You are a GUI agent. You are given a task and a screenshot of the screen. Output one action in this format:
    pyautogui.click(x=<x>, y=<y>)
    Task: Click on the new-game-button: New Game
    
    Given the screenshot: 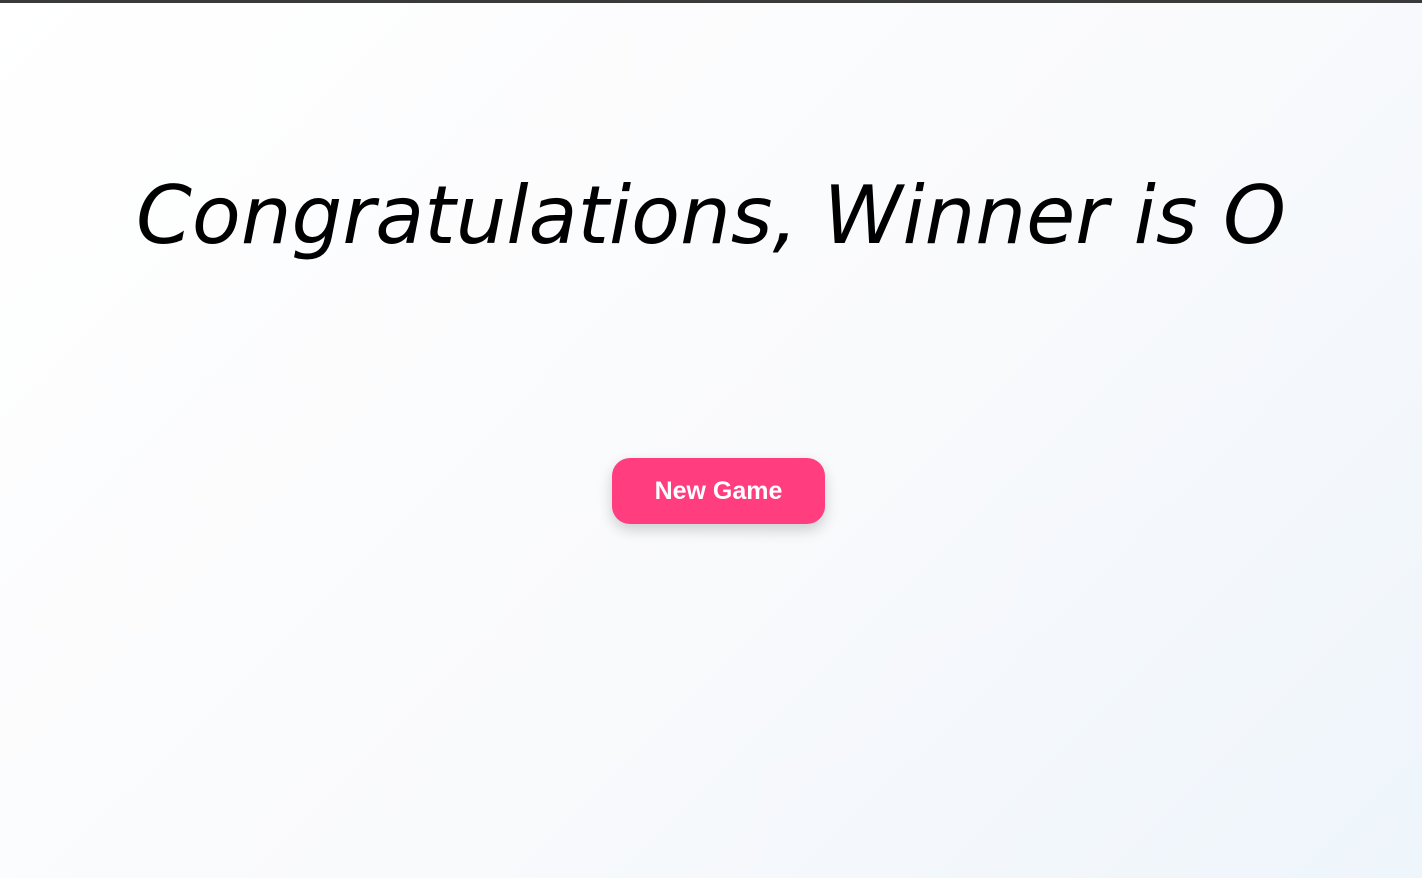 What is the action you would take?
    pyautogui.click(x=718, y=491)
    